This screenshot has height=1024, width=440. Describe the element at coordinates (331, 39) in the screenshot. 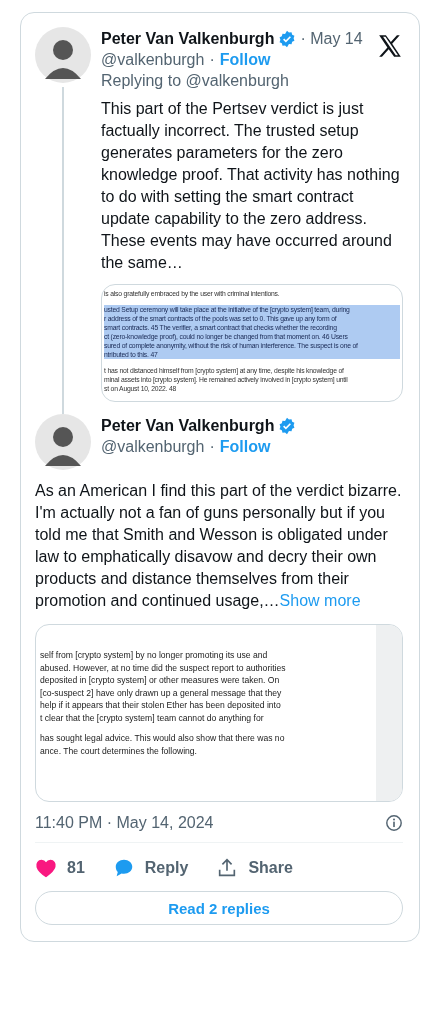

I see `tweet-date: · May 14` at that location.